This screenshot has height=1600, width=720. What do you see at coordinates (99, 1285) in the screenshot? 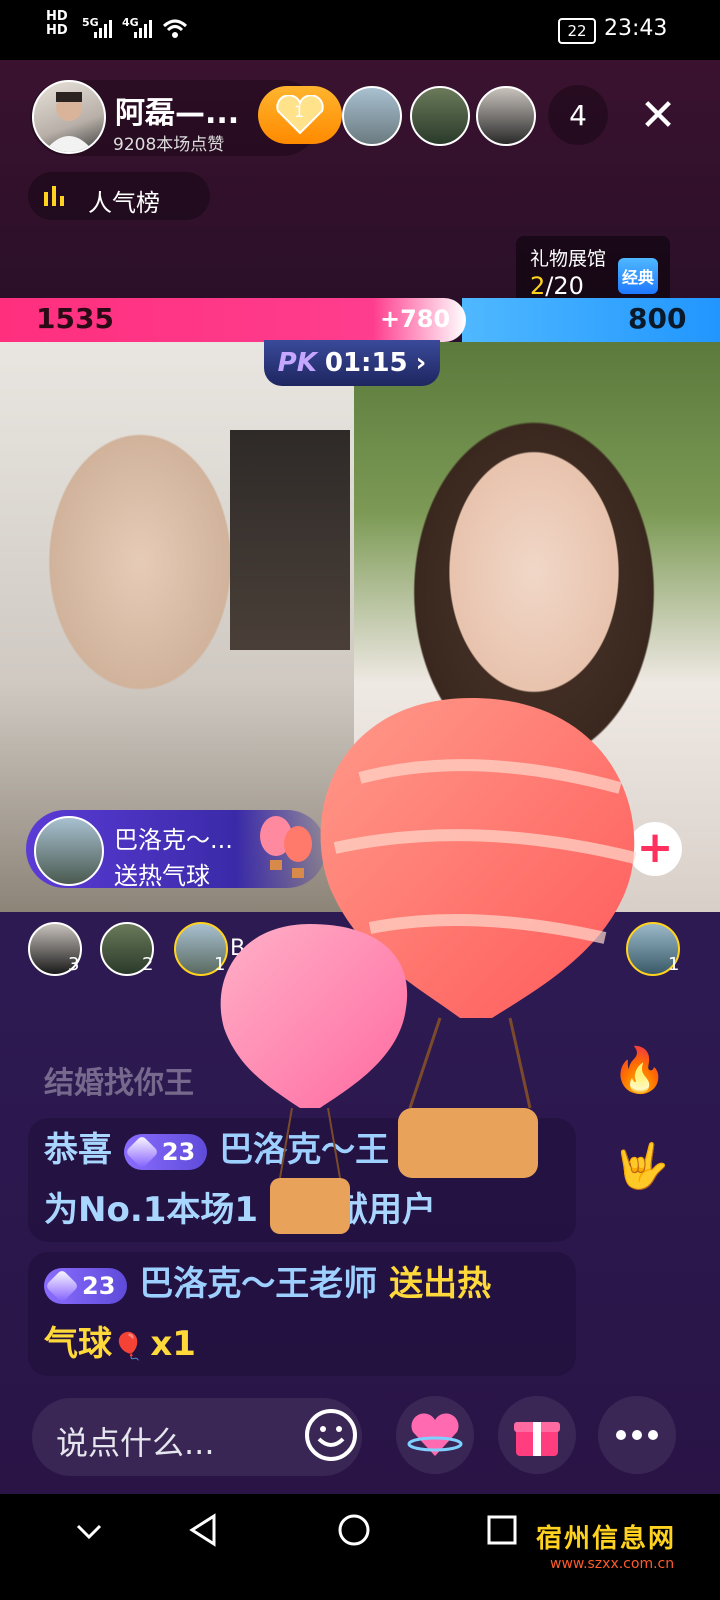
I see `level-number-2: 23` at bounding box center [99, 1285].